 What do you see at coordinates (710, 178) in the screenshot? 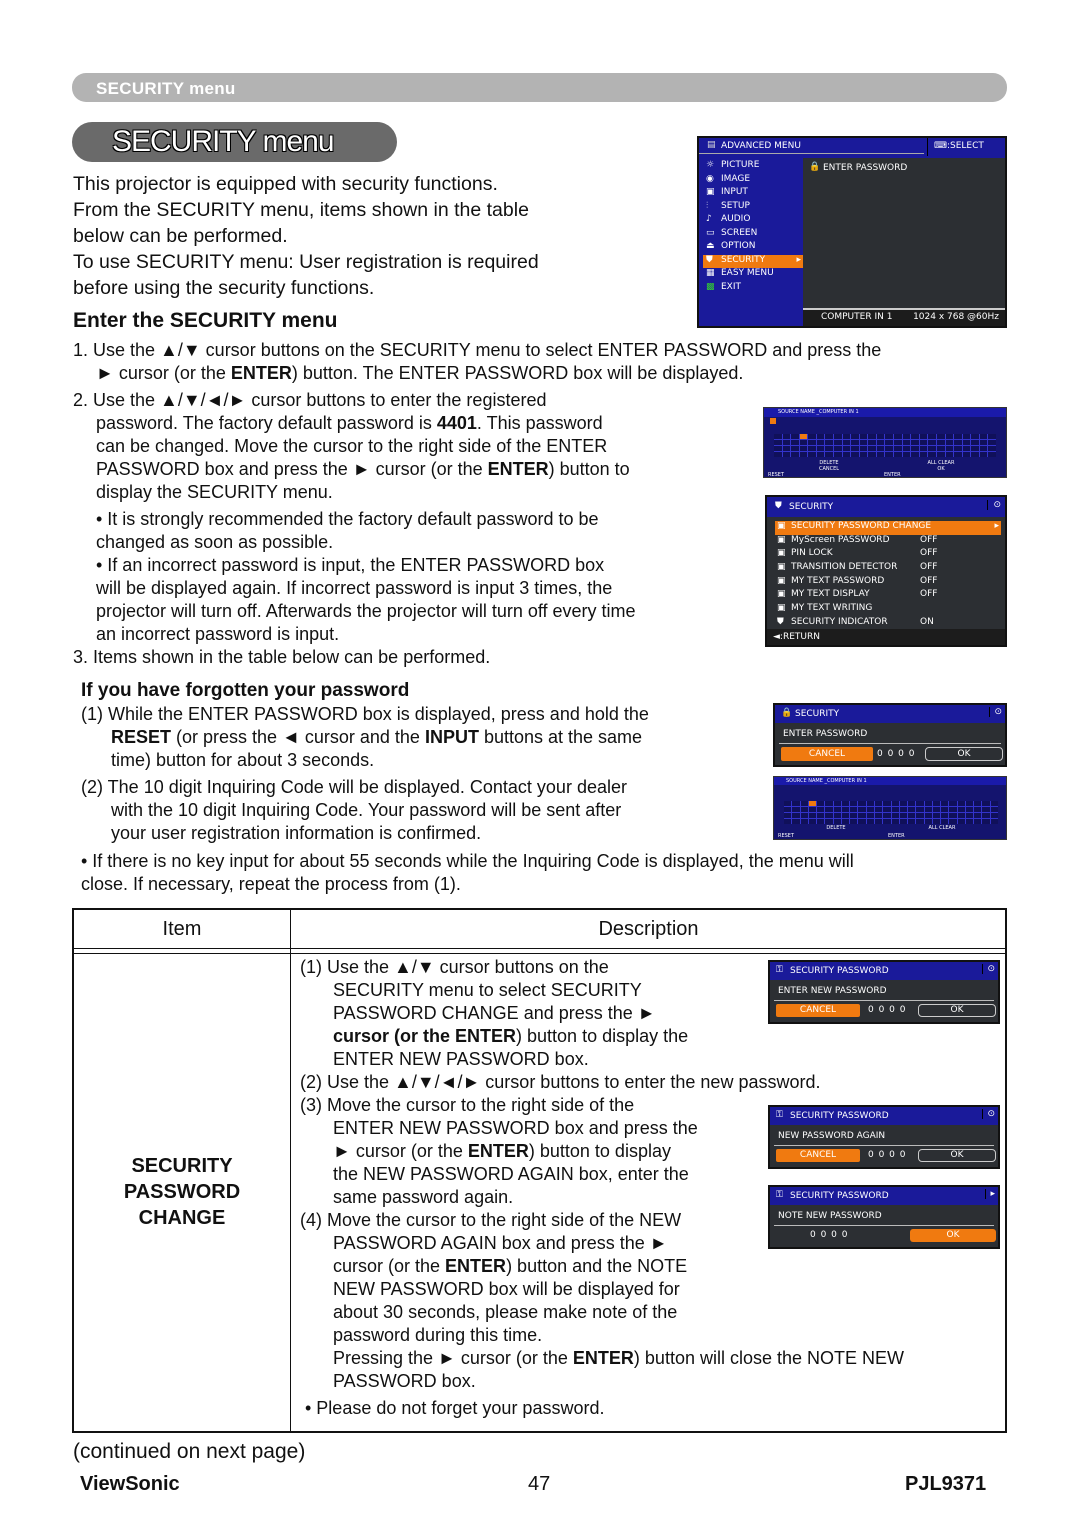
I see `image-icon: ◉` at bounding box center [710, 178].